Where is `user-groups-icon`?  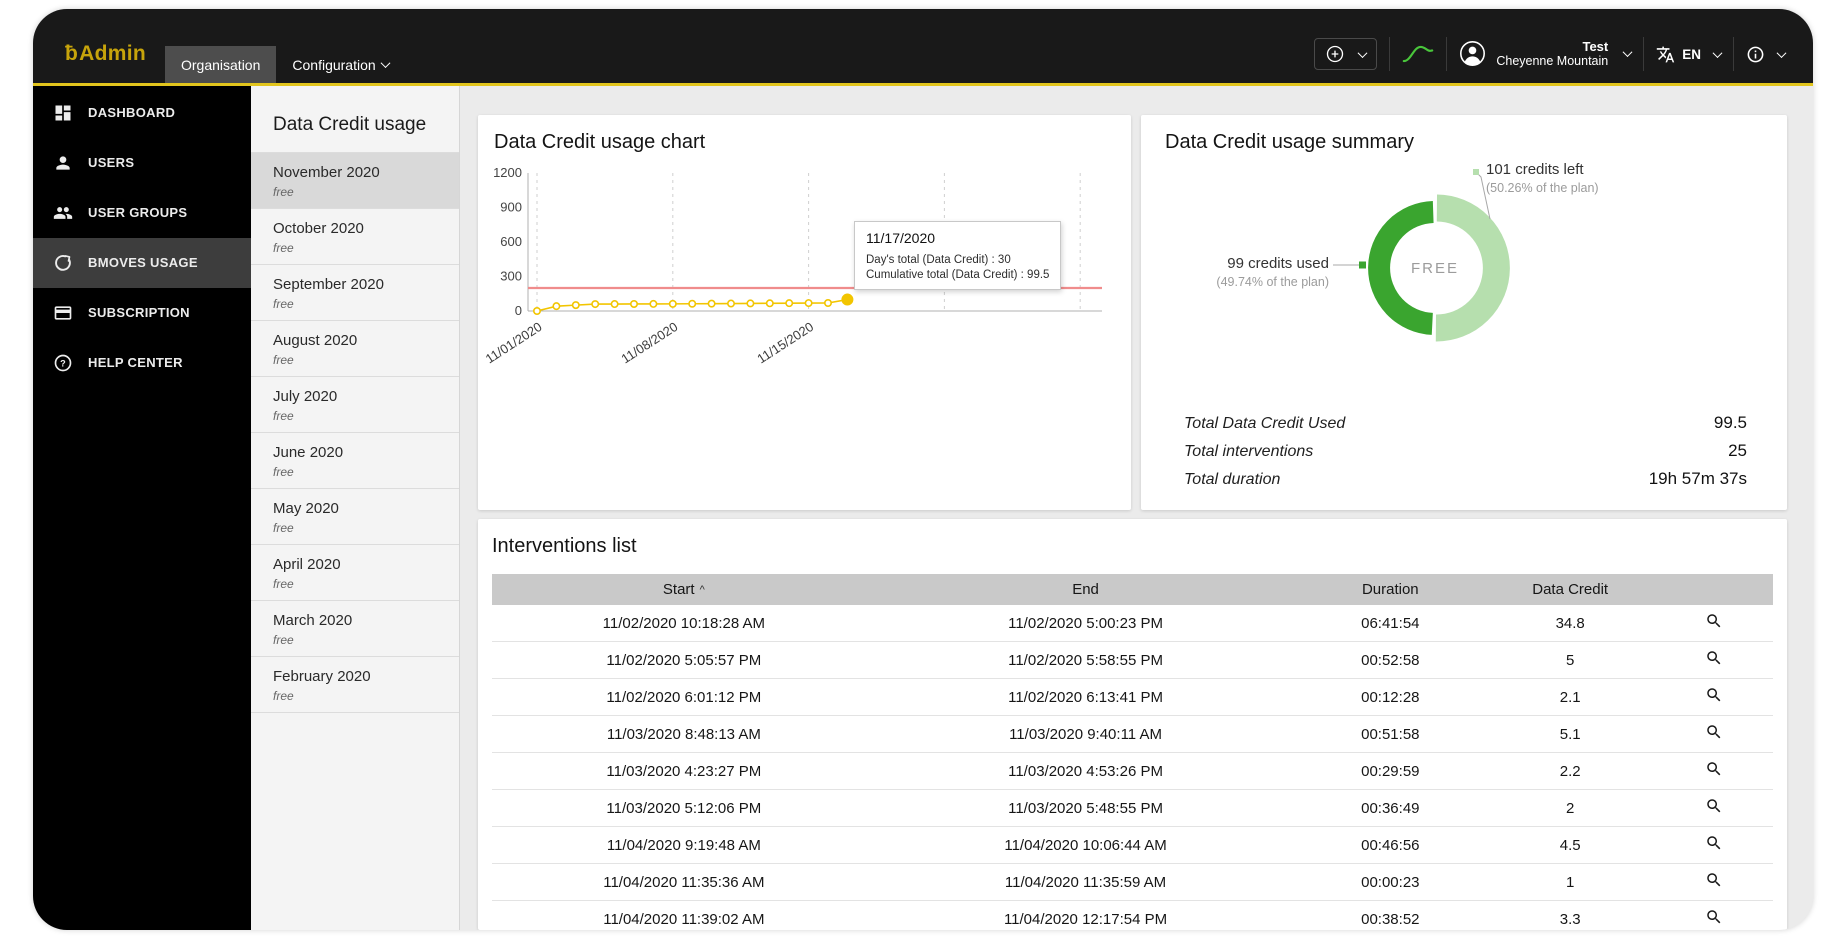 user-groups-icon is located at coordinates (63, 213).